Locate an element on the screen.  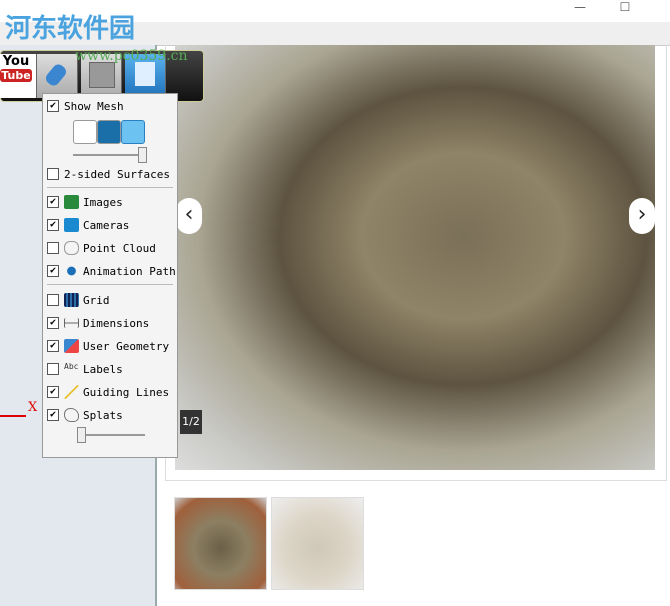
menu-item-label: Dimensions is located at coordinates (116, 323).